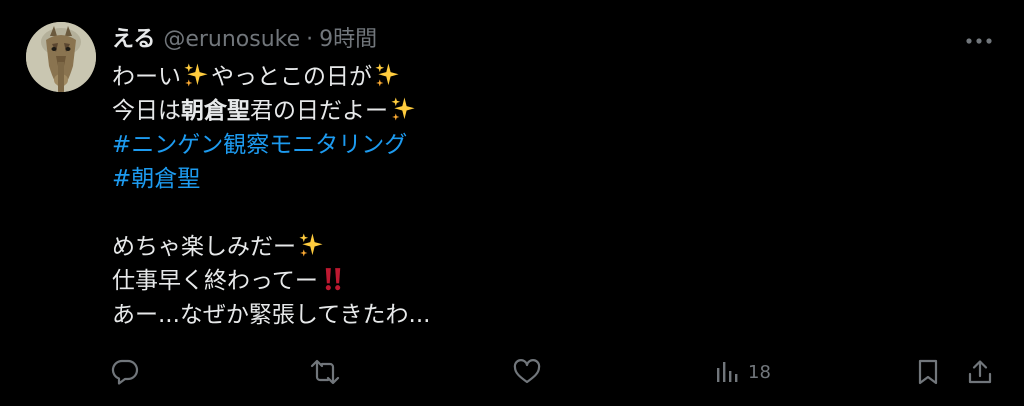 The width and height of the screenshot is (1024, 406). What do you see at coordinates (259, 145) in the screenshot?
I see `hashtag-link: #ニンゲン観察モニタリング` at bounding box center [259, 145].